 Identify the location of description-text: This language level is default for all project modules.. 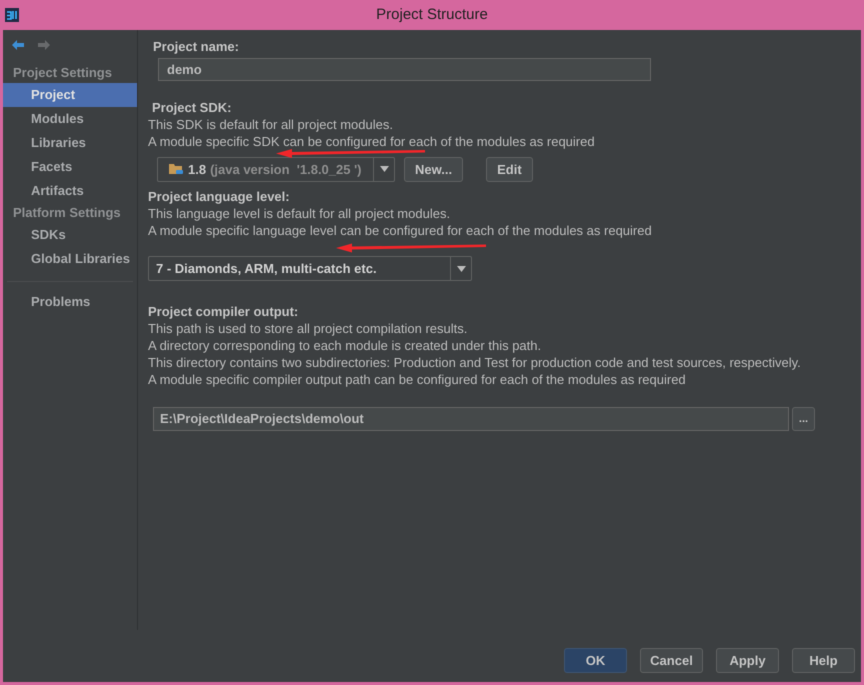
(300, 213).